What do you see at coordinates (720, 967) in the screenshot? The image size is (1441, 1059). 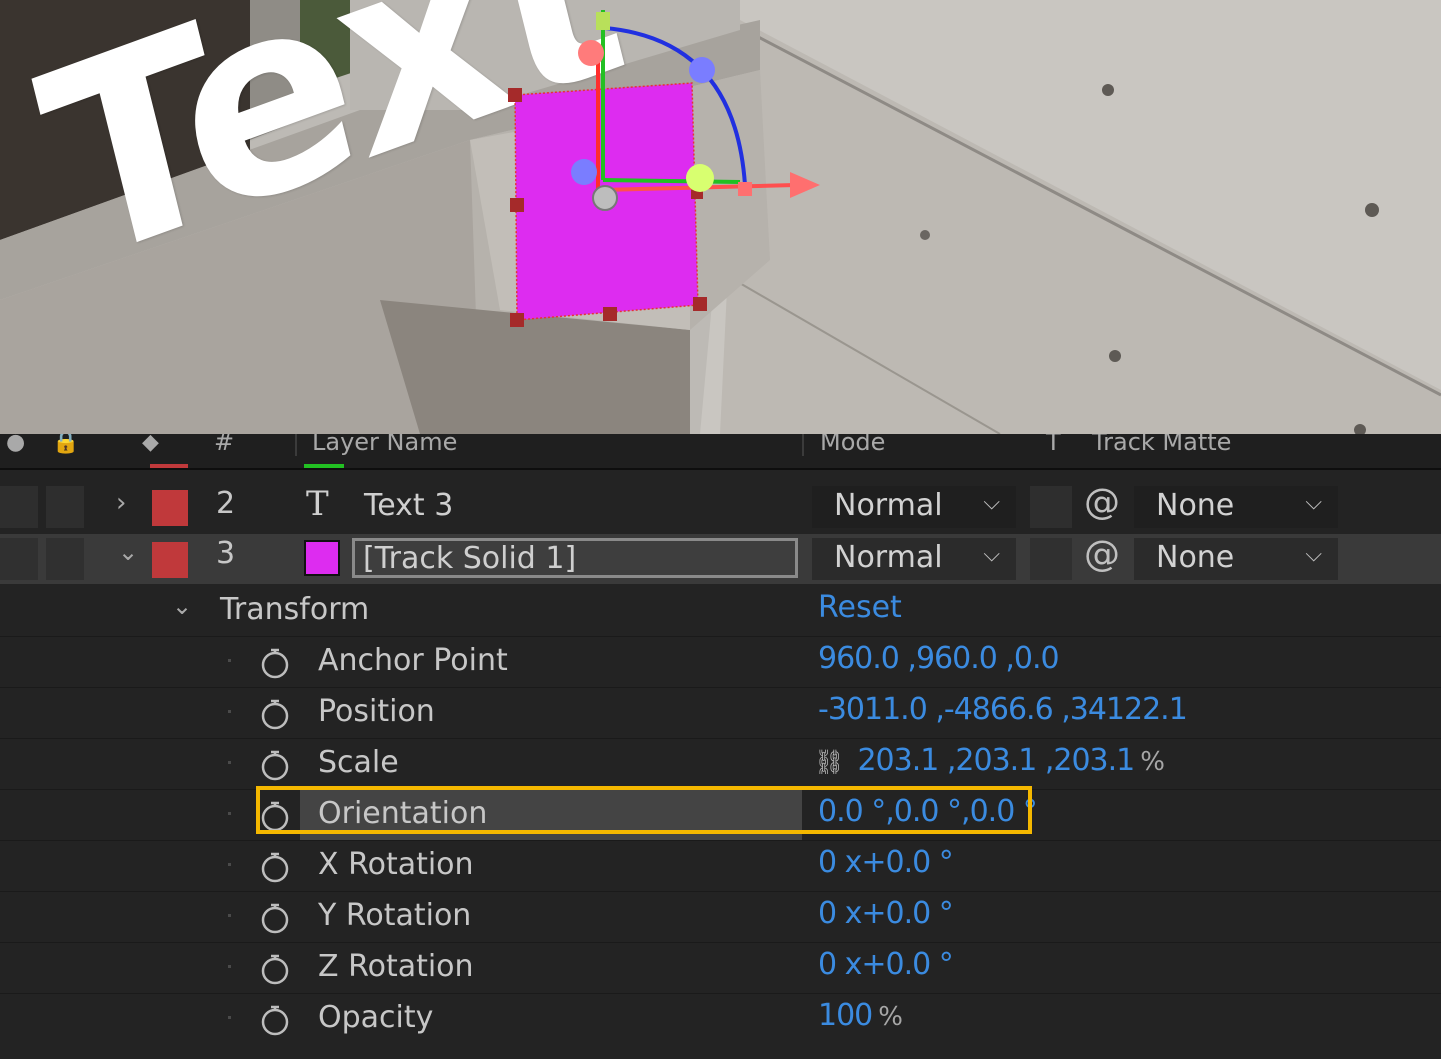 I see `property-row-z-rotation: Z Rotation 0 x+0.0 °` at bounding box center [720, 967].